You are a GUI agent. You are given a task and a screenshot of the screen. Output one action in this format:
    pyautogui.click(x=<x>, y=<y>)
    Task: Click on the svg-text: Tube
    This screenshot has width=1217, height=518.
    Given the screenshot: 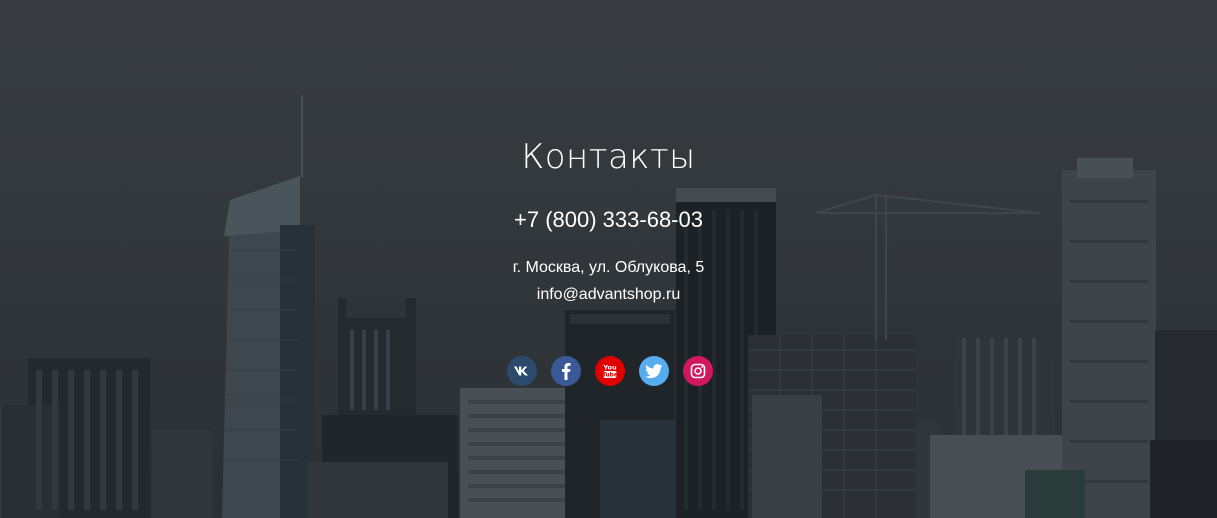 What is the action you would take?
    pyautogui.click(x=610, y=376)
    